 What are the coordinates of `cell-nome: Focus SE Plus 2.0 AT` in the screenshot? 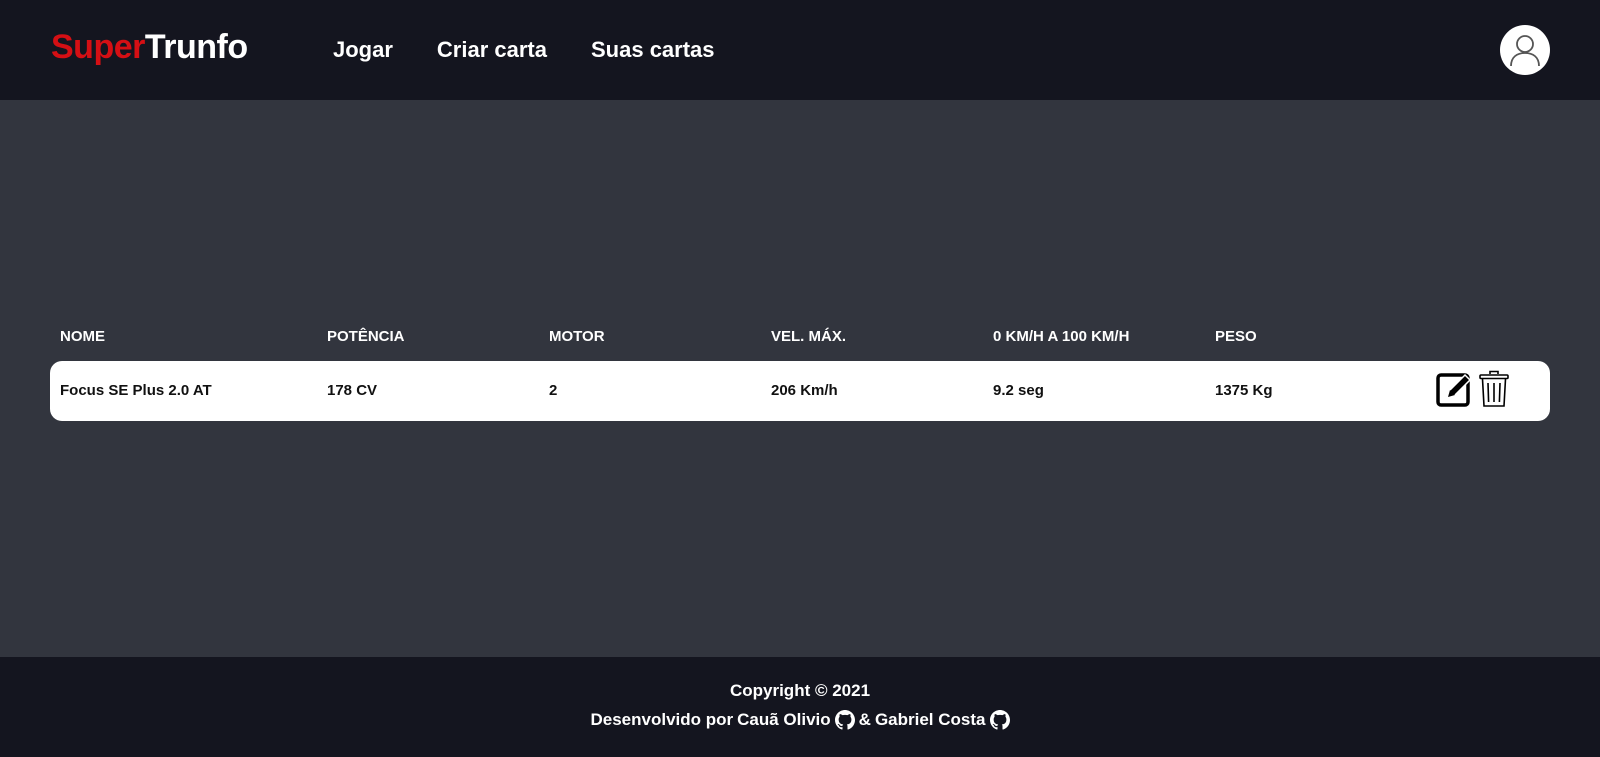 It's located at (136, 390).